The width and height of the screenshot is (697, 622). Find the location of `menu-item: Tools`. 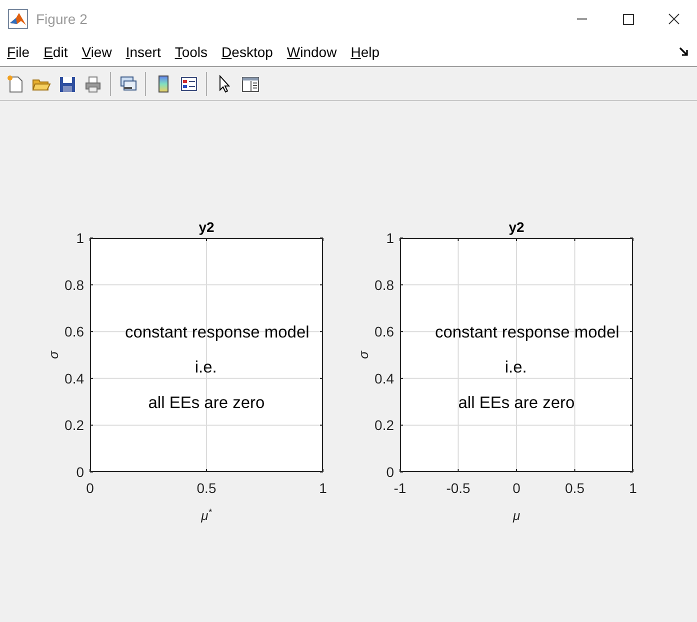

menu-item: Tools is located at coordinates (191, 52).